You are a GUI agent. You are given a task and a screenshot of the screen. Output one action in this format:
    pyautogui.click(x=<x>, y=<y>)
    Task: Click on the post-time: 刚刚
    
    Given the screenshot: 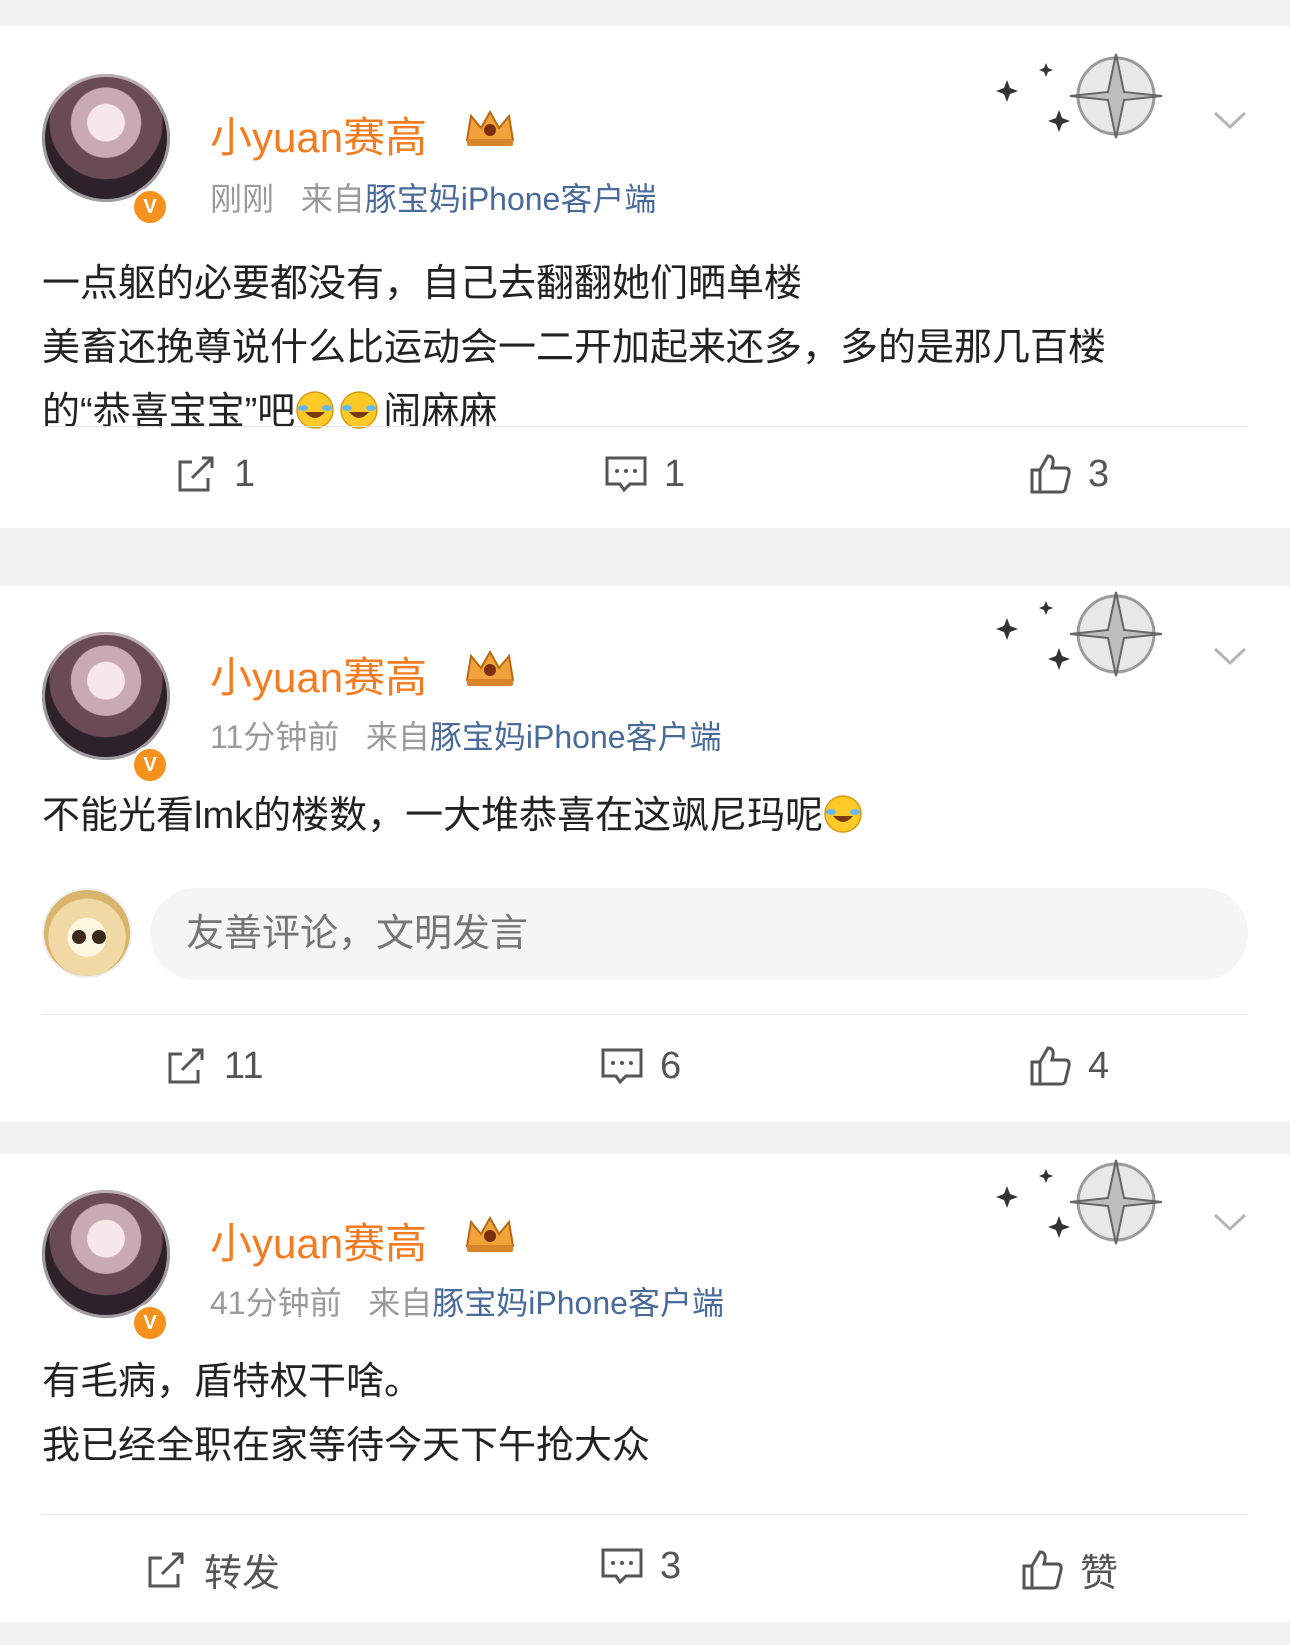 What is the action you would take?
    pyautogui.click(x=242, y=199)
    